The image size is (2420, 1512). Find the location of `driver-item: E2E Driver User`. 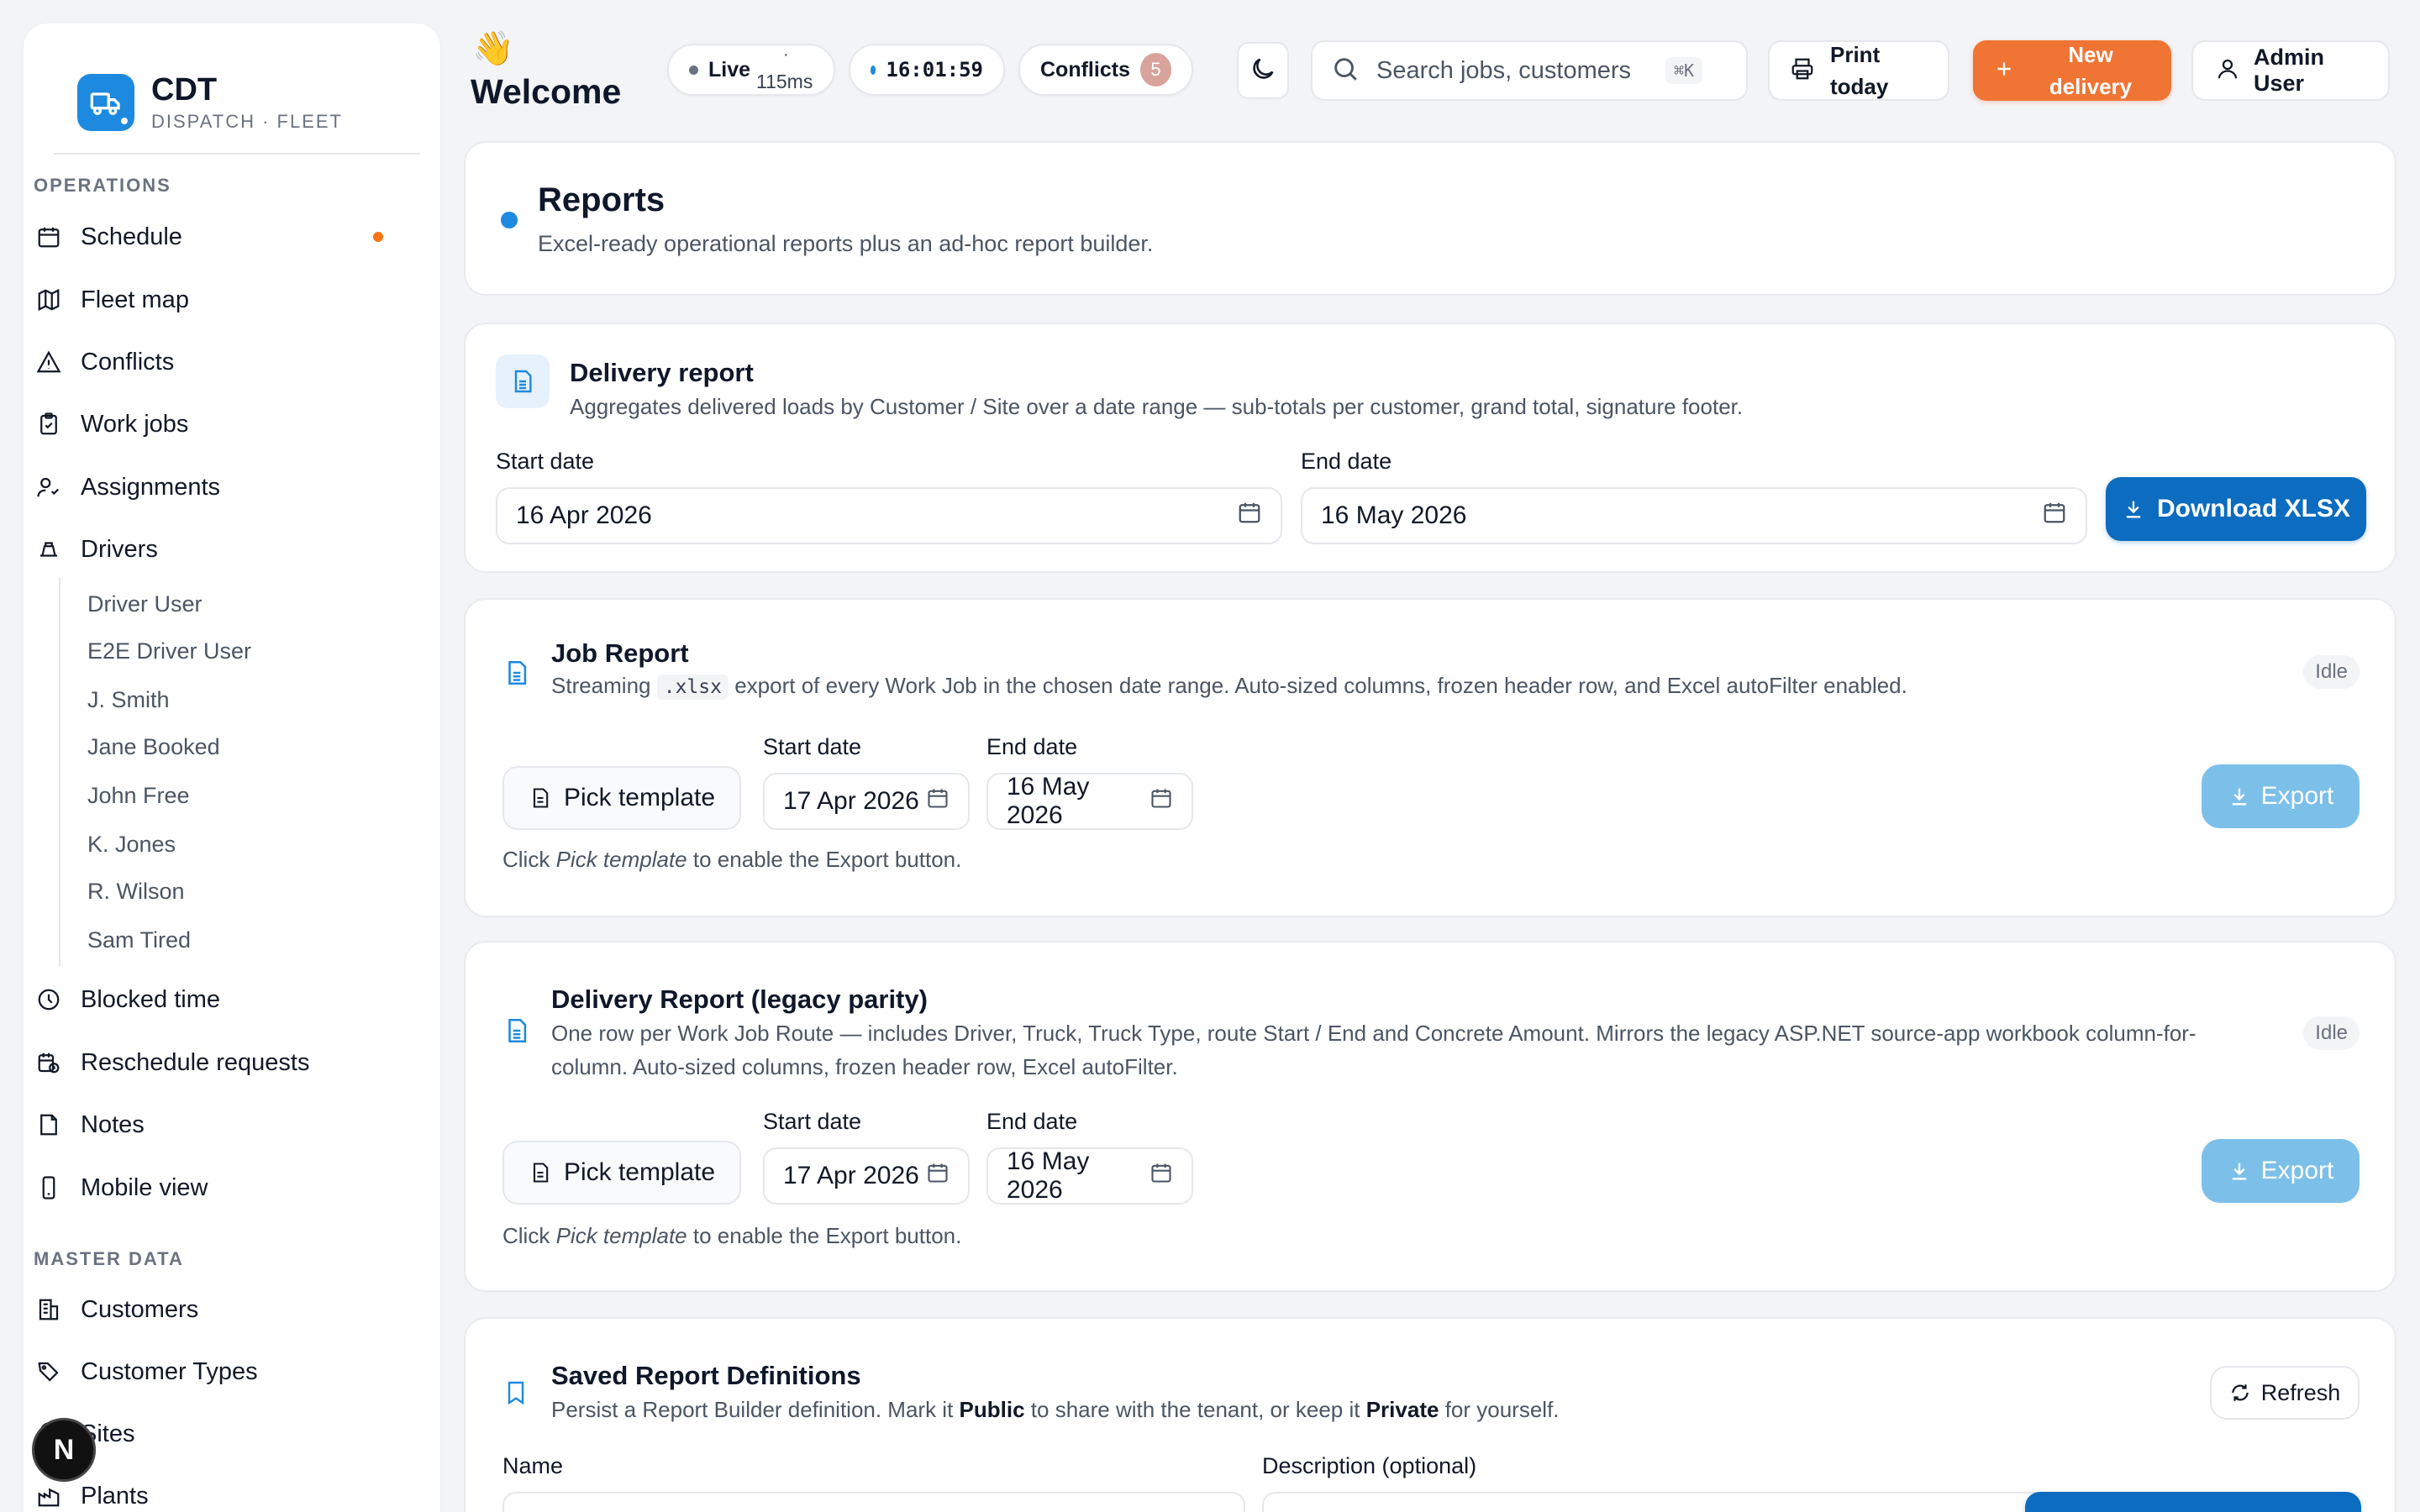

driver-item: E2E Driver User is located at coordinates (169, 651).